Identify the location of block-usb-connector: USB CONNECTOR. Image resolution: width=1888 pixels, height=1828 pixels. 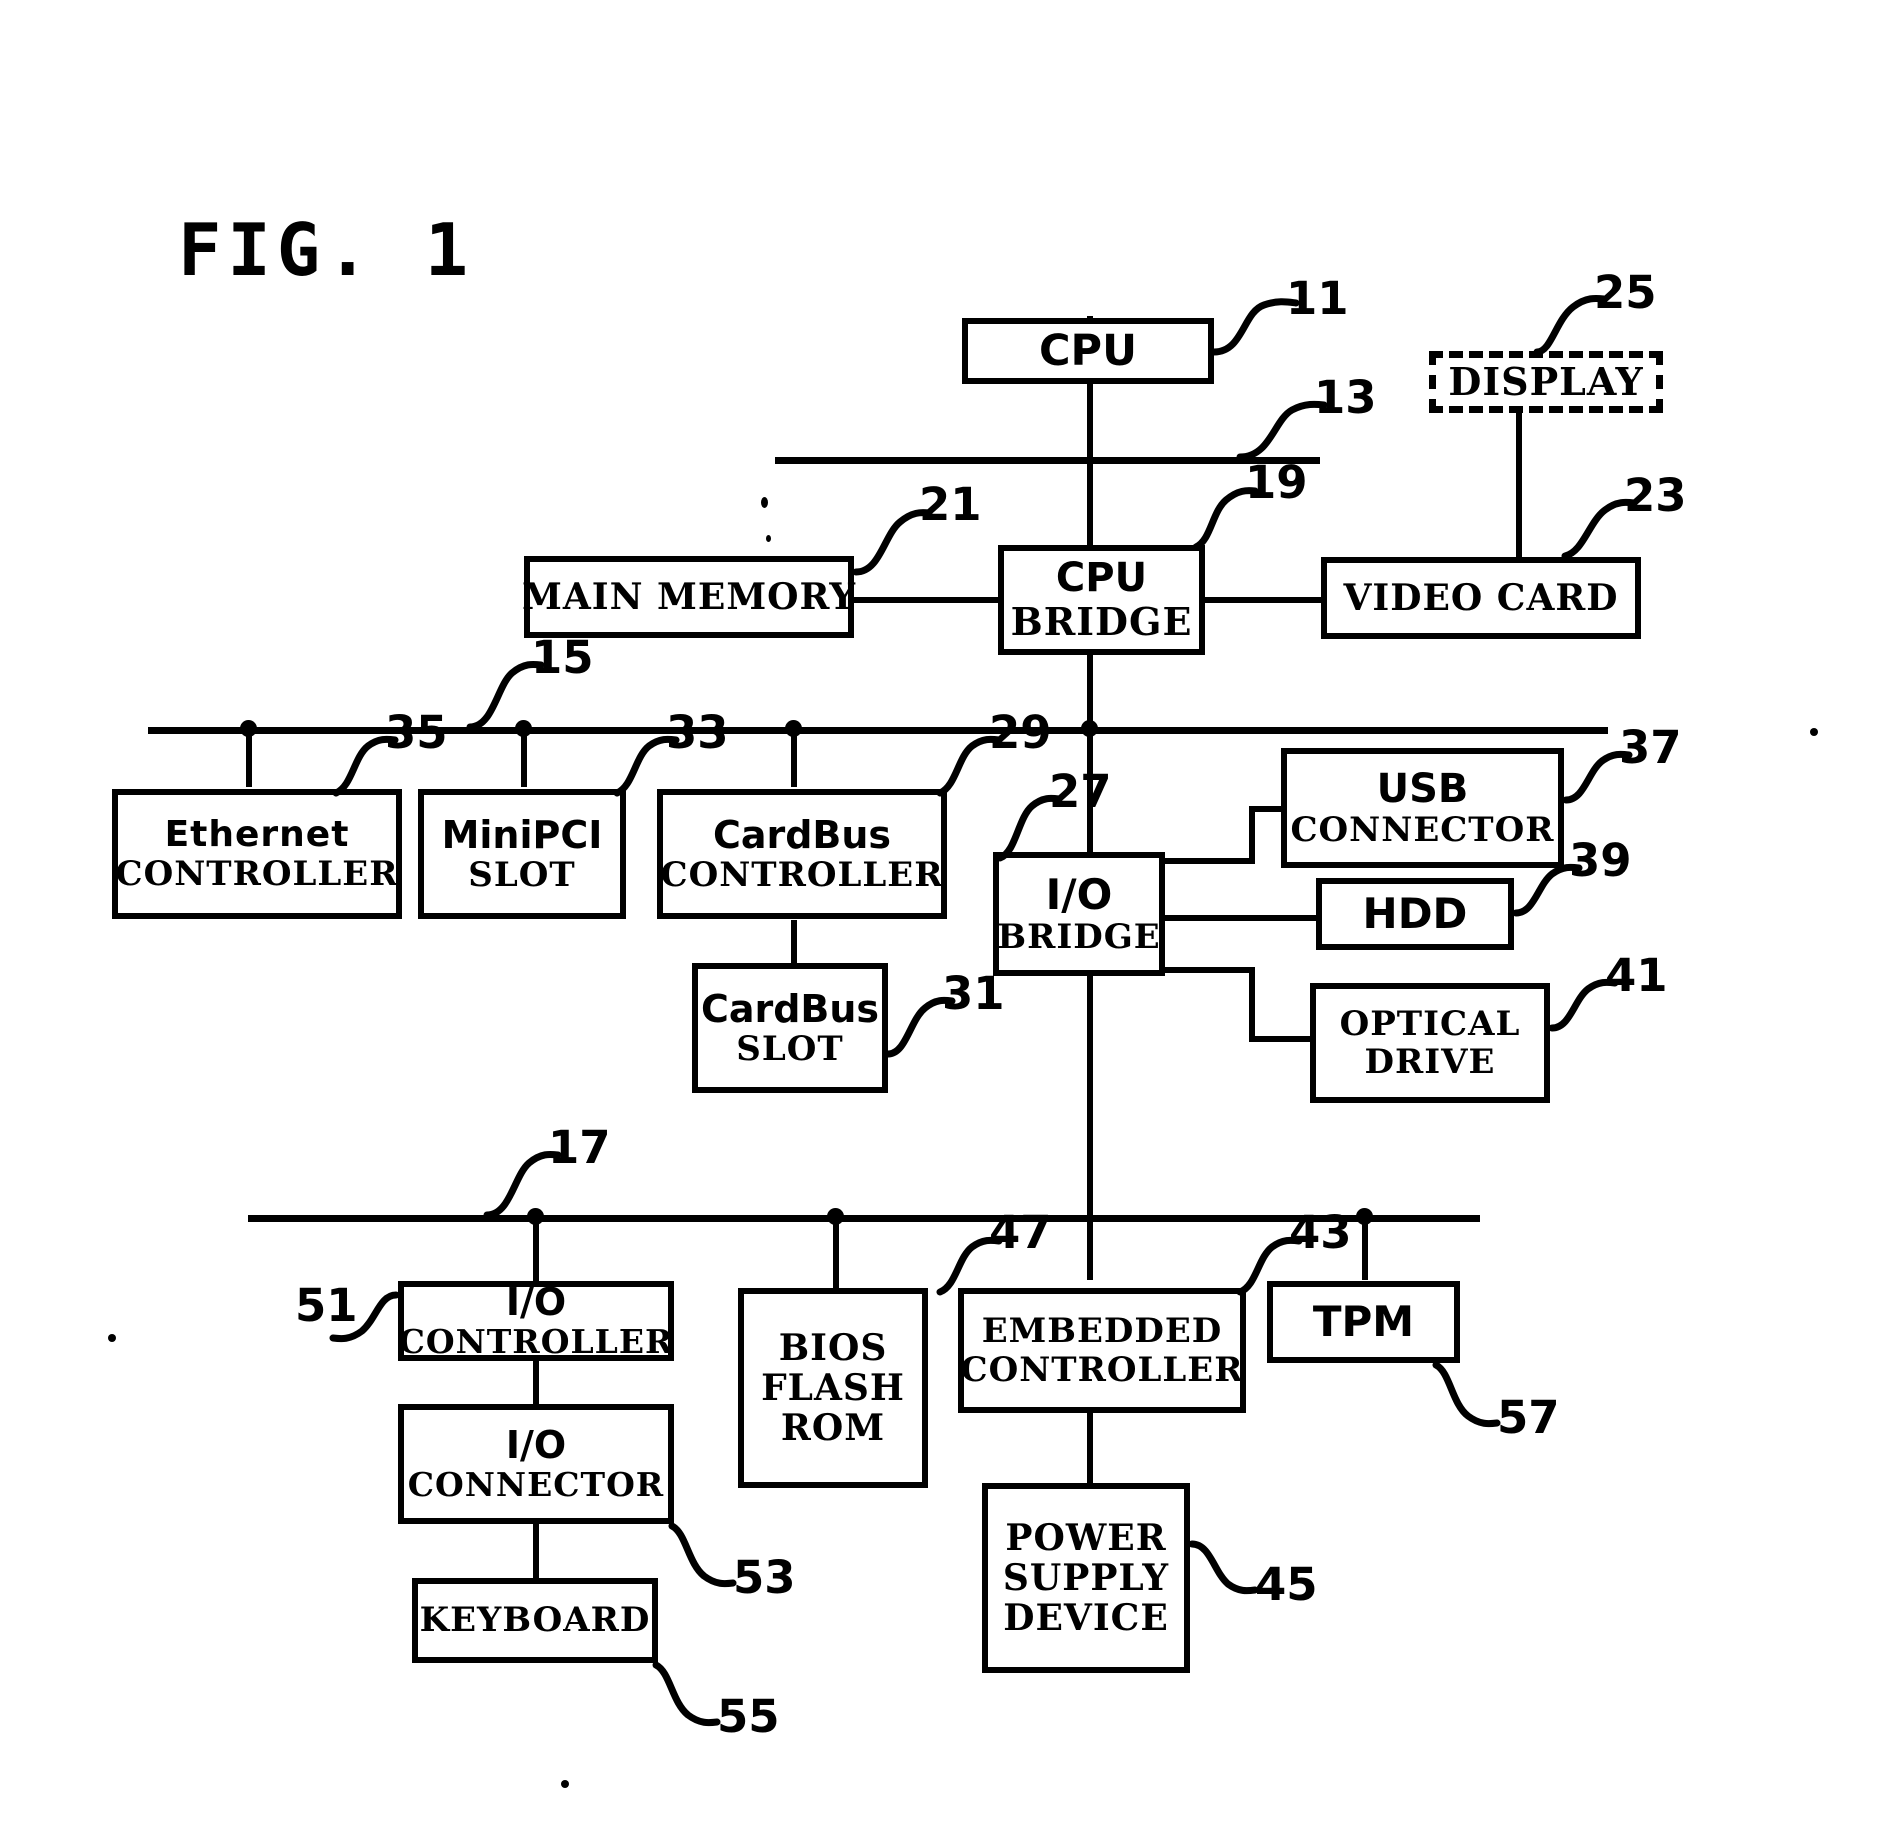
(1422, 808).